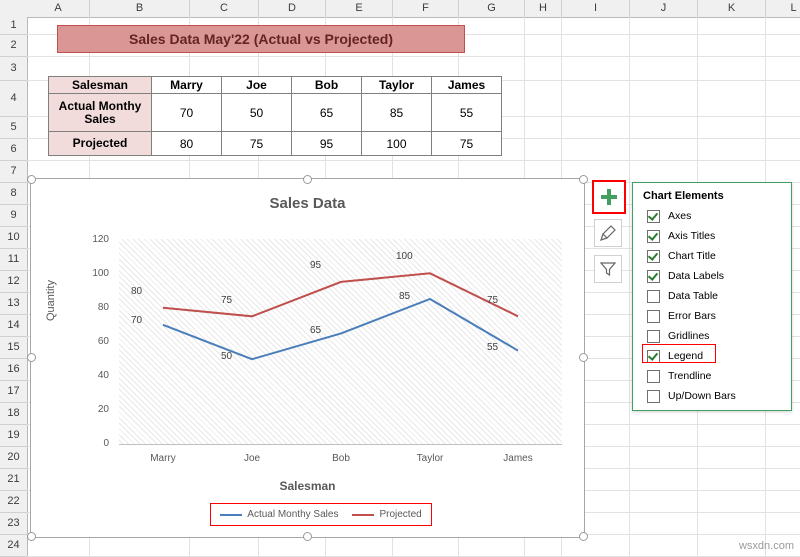 This screenshot has width=800, height=557. I want to click on row-header-12: 12, so click(14, 282).